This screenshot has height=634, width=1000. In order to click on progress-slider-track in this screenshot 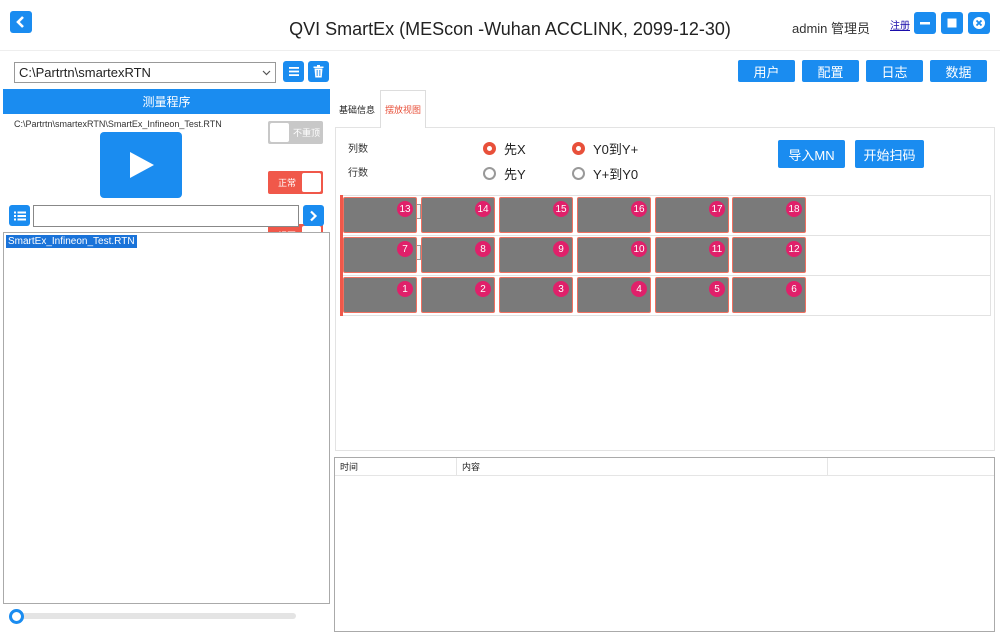, I will do `click(158, 616)`.